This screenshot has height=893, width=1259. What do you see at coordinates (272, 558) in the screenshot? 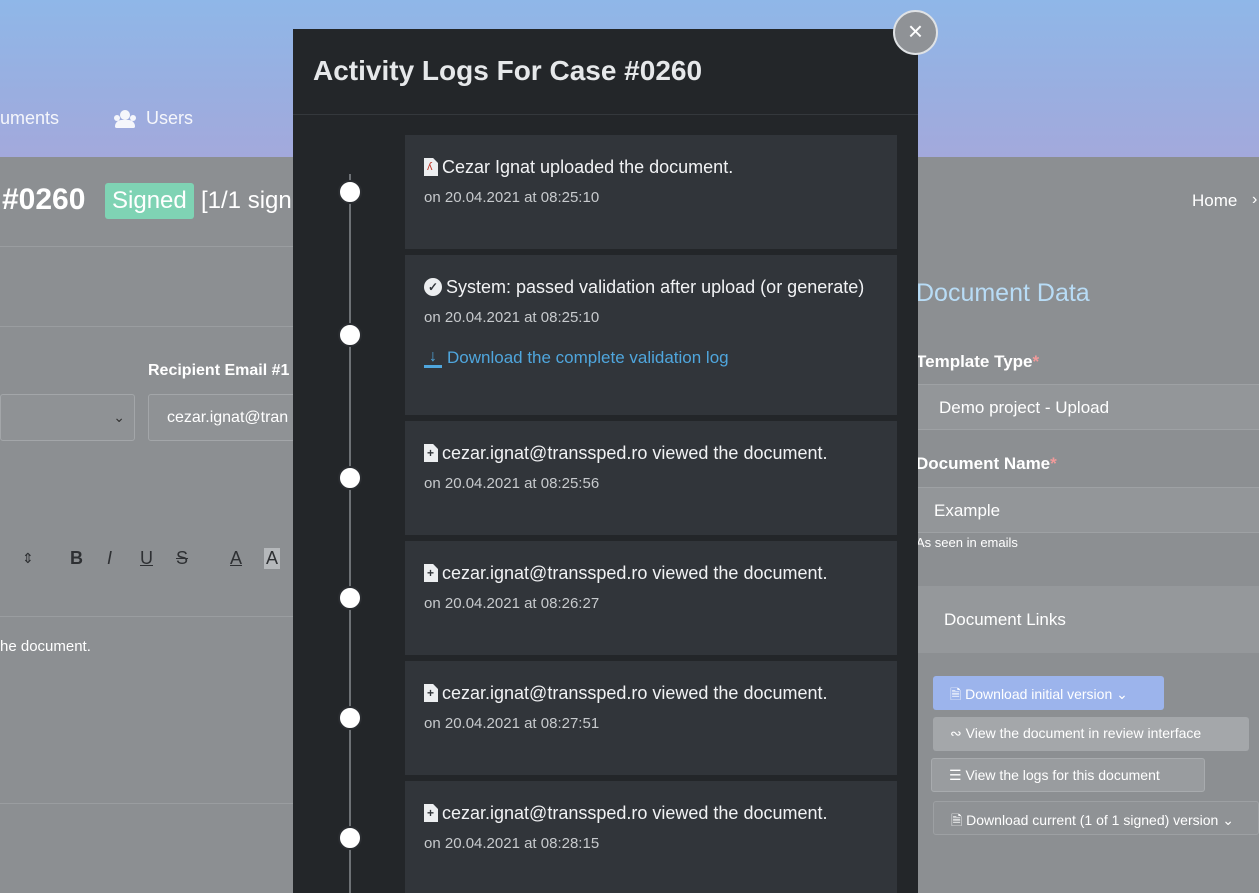
I see `highlight-button: A` at bounding box center [272, 558].